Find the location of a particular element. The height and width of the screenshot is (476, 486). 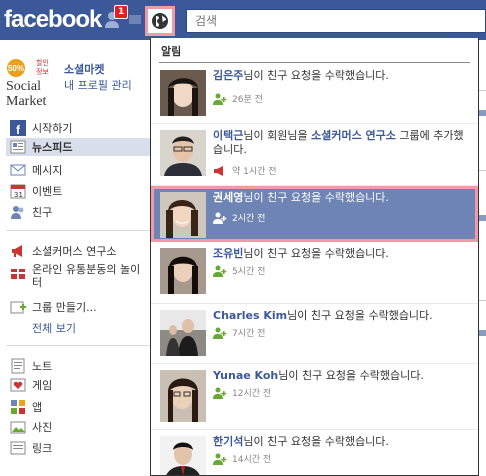

user-name-link: 이택근 is located at coordinates (228, 135).